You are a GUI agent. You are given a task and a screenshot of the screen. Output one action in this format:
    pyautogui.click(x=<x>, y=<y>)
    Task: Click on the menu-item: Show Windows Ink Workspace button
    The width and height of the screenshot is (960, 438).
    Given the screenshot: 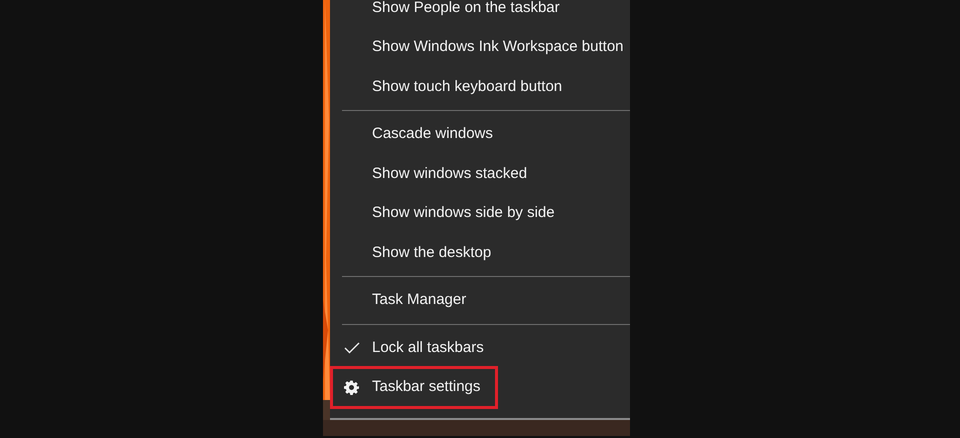 What is the action you would take?
    pyautogui.click(x=480, y=47)
    